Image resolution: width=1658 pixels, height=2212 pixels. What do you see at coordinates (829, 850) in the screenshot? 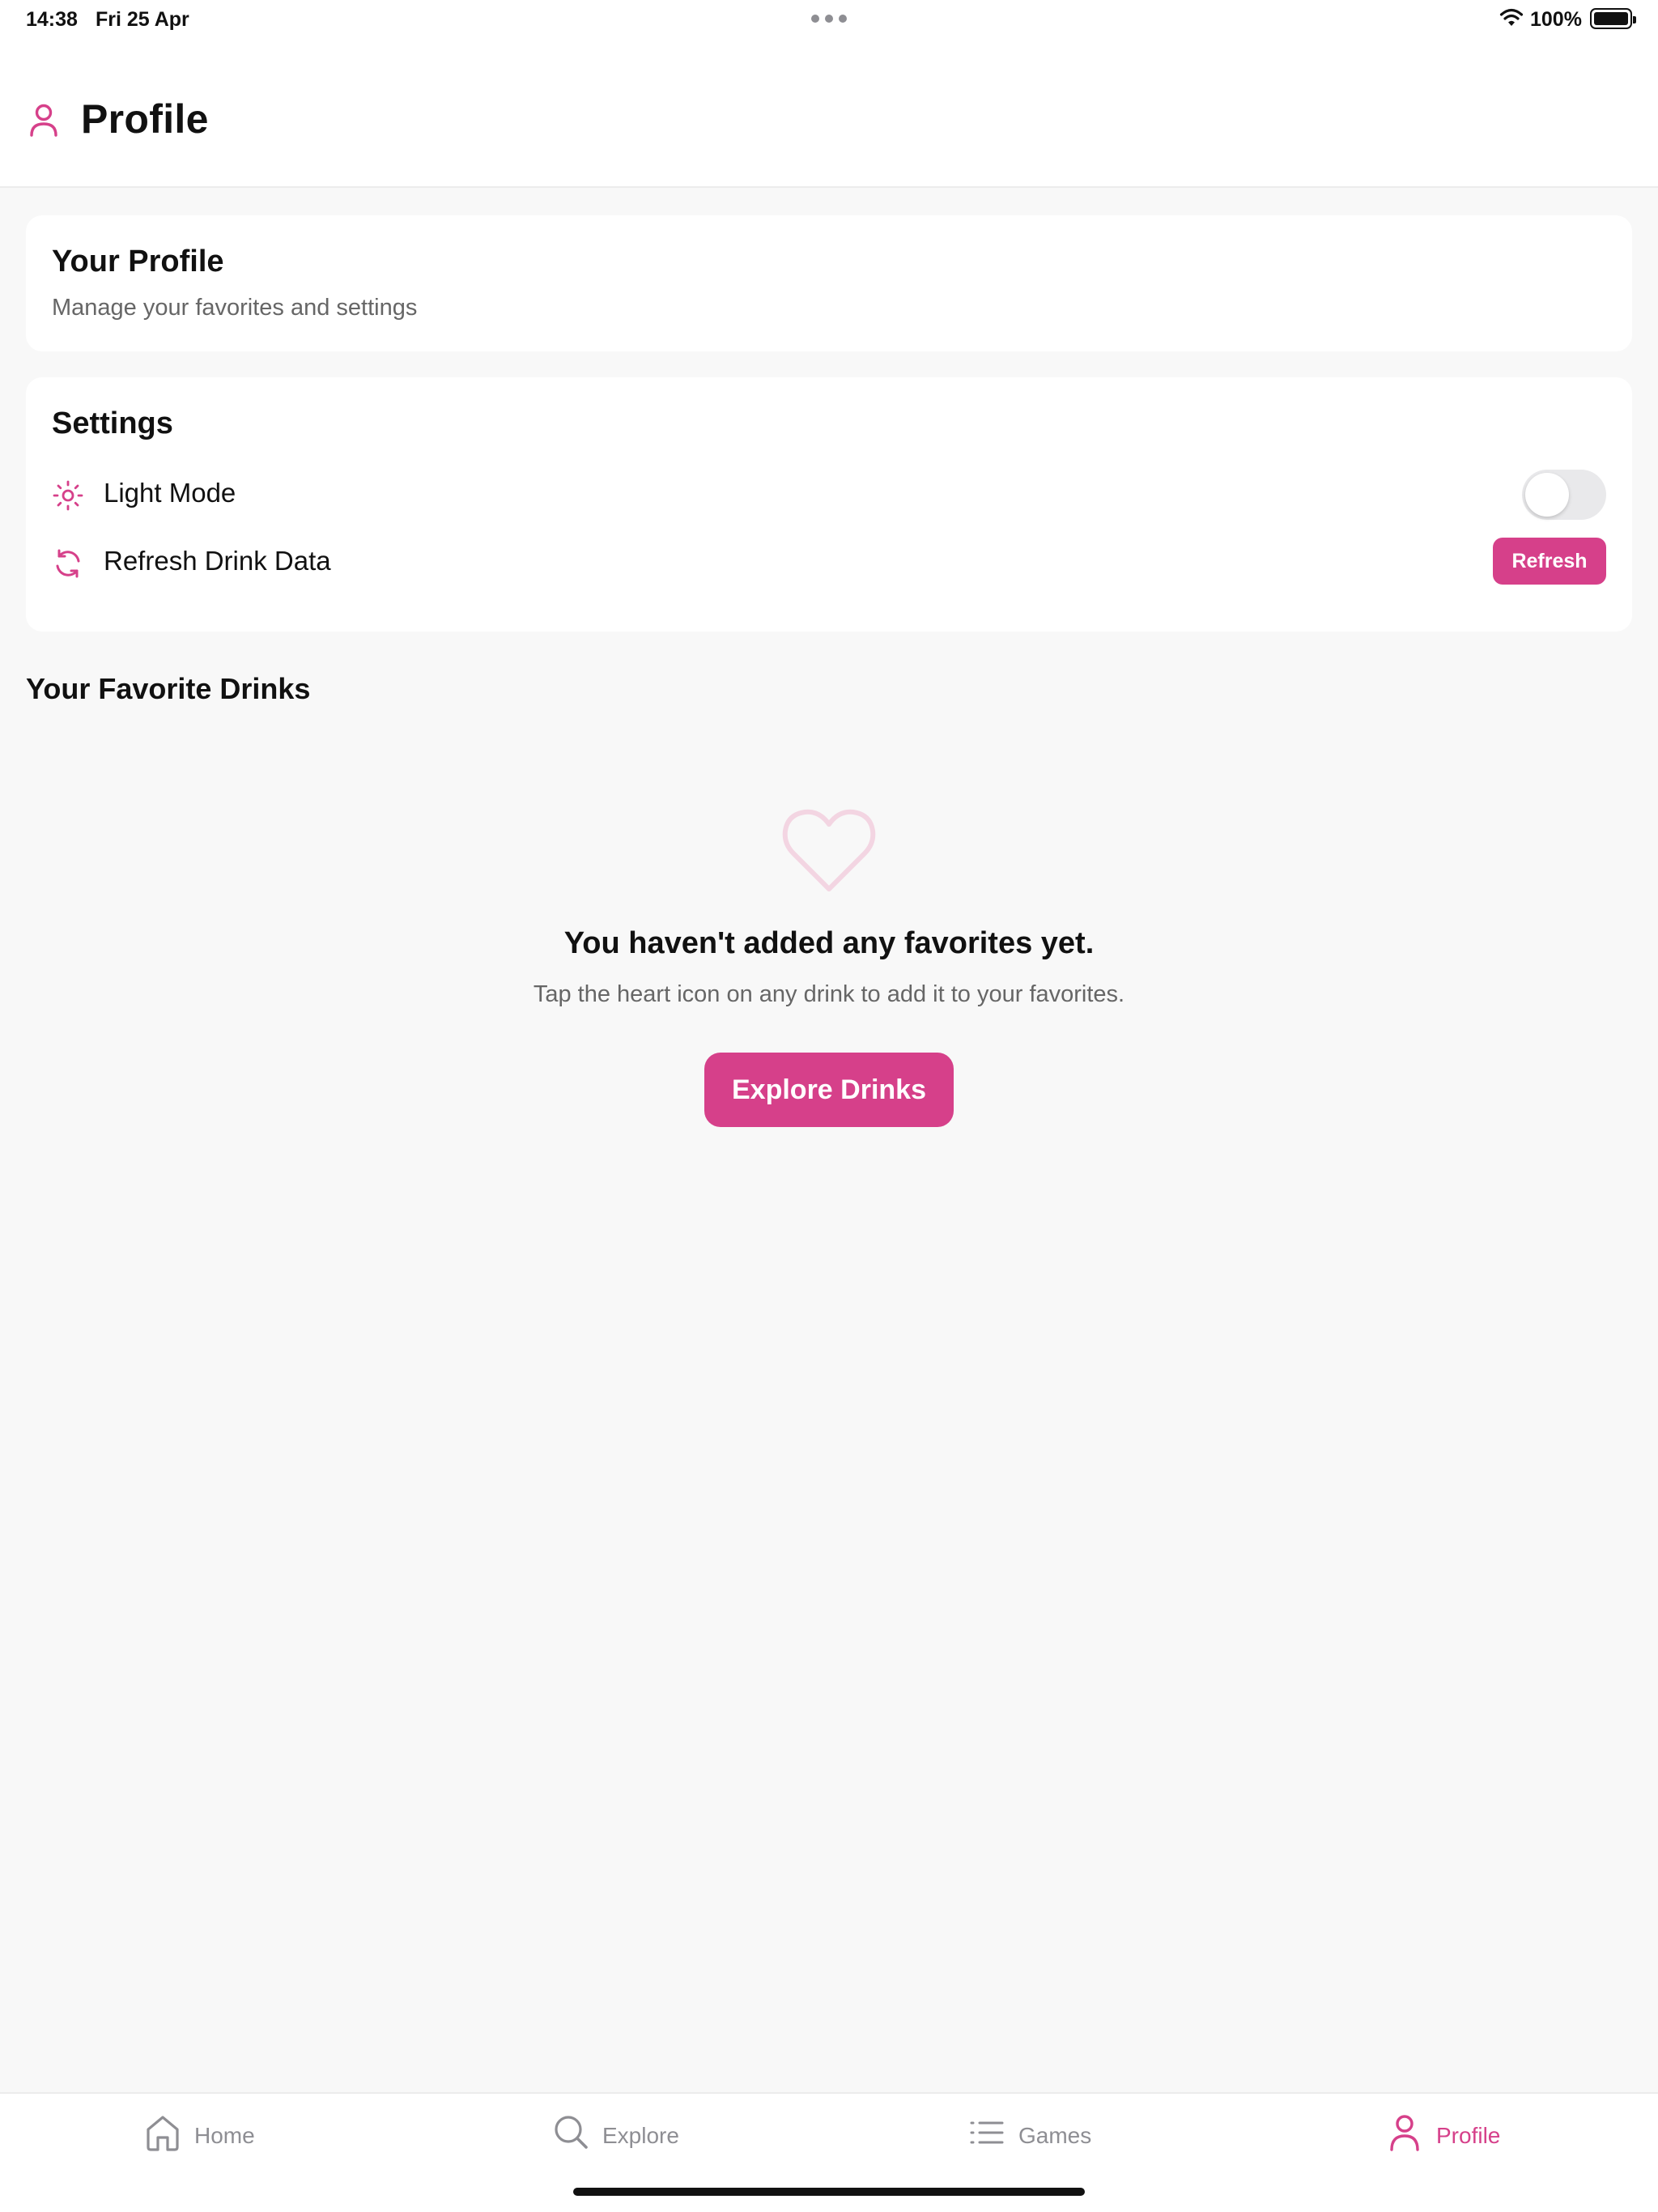
I see `heart-icon` at bounding box center [829, 850].